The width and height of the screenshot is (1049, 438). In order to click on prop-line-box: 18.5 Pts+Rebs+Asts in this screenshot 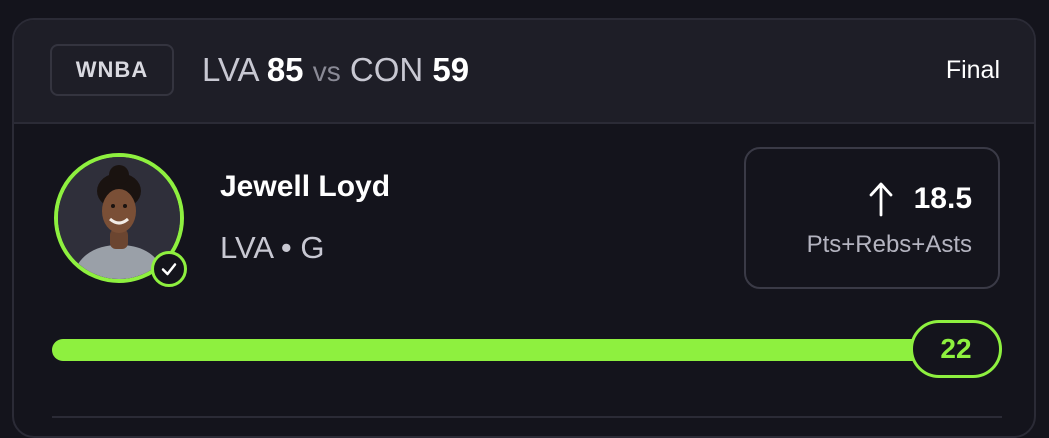, I will do `click(872, 218)`.